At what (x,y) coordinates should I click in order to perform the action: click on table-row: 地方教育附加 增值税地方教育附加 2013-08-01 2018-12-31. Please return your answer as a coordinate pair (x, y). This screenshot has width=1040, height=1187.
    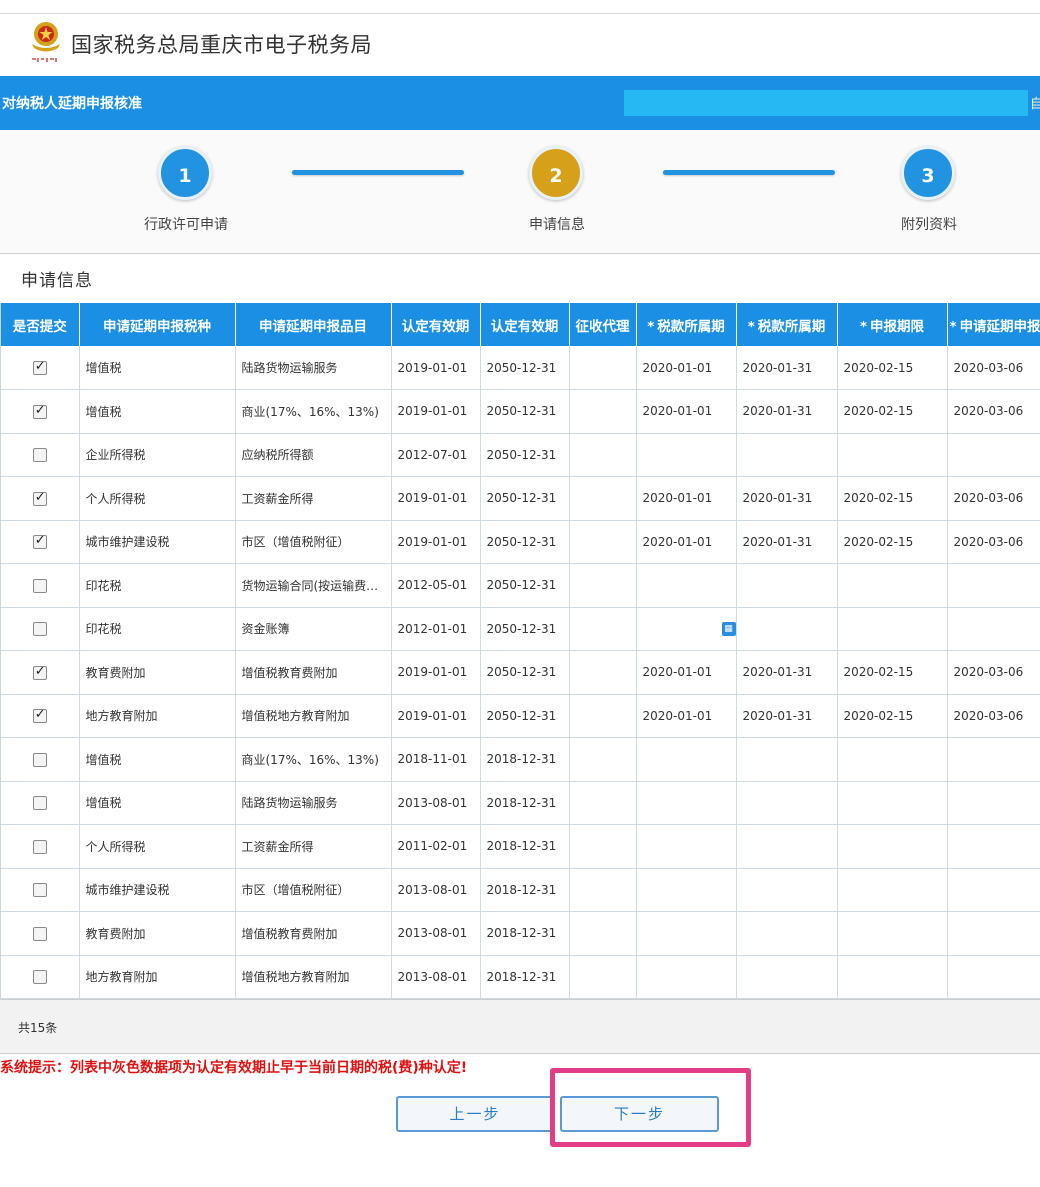
    Looking at the image, I should click on (520, 977).